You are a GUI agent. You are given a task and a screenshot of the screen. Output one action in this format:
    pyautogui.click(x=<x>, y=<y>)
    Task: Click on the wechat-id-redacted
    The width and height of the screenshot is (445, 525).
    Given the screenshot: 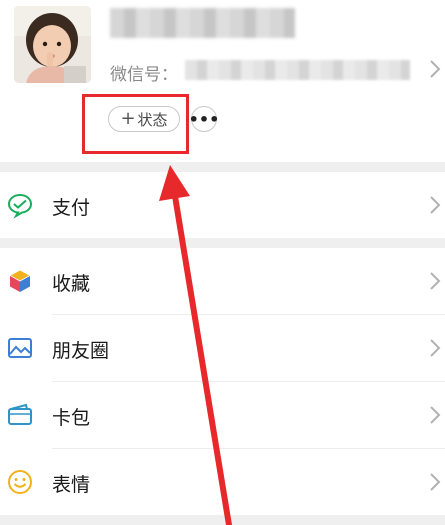 What is the action you would take?
    pyautogui.click(x=297, y=70)
    